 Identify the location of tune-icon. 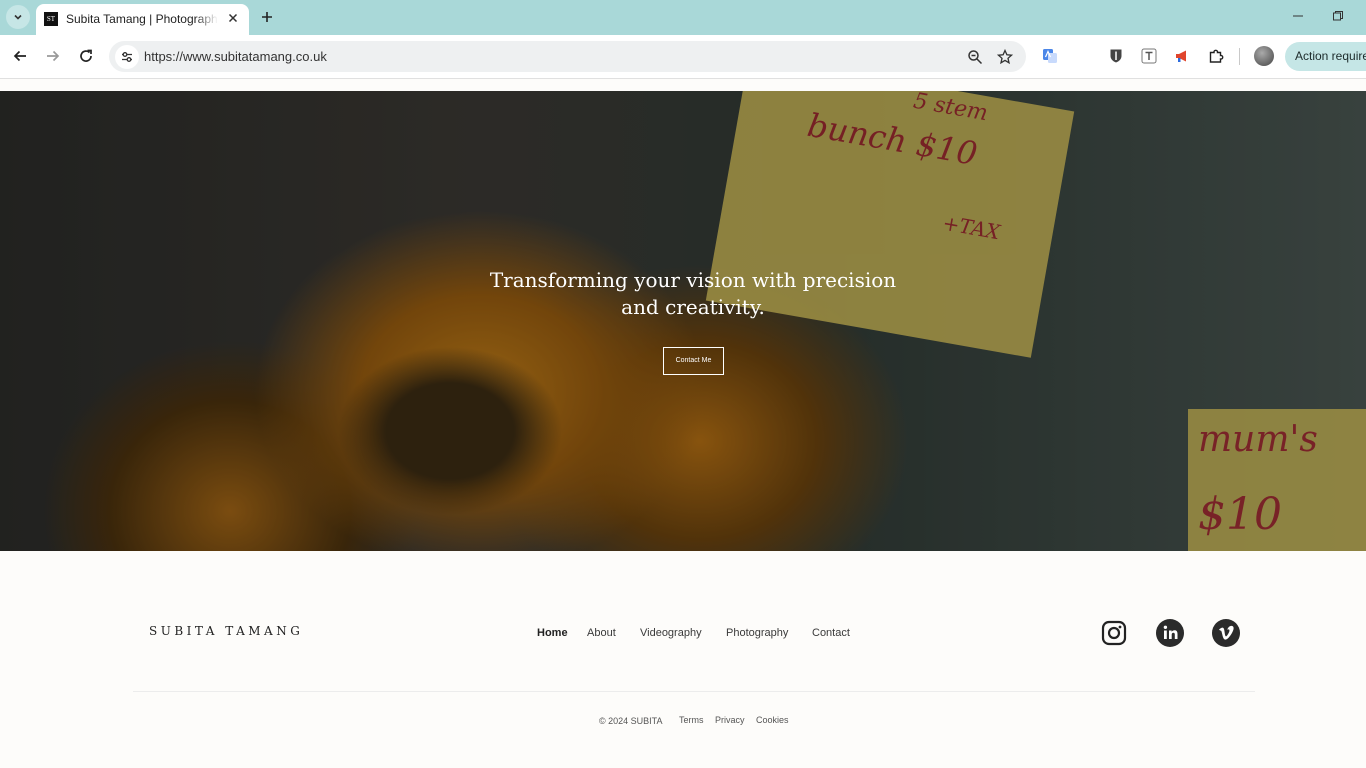
(127, 57).